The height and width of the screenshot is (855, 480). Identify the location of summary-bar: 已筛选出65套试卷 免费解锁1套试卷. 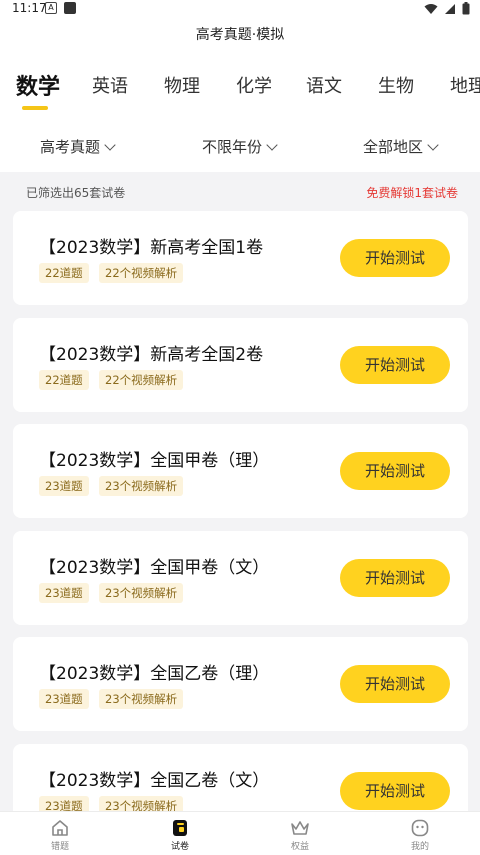
(240, 191).